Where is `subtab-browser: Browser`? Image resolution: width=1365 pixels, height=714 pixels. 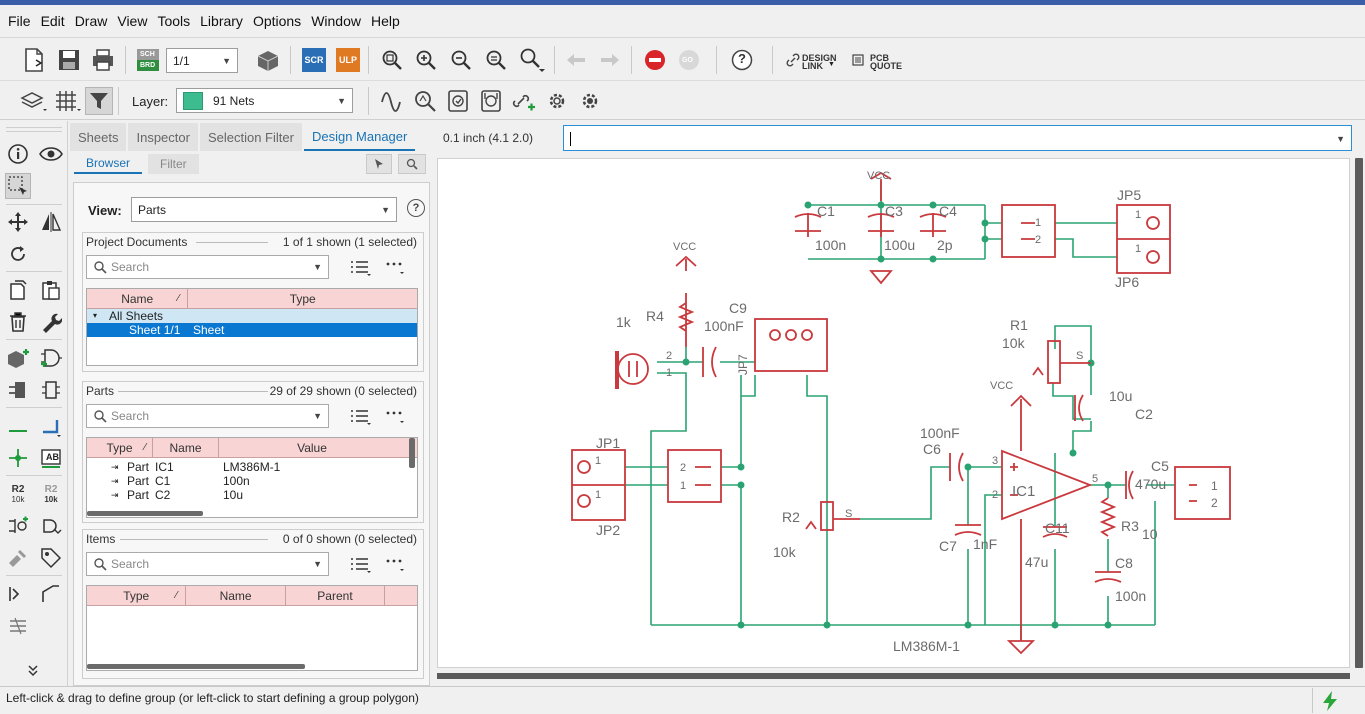
subtab-browser: Browser is located at coordinates (108, 164).